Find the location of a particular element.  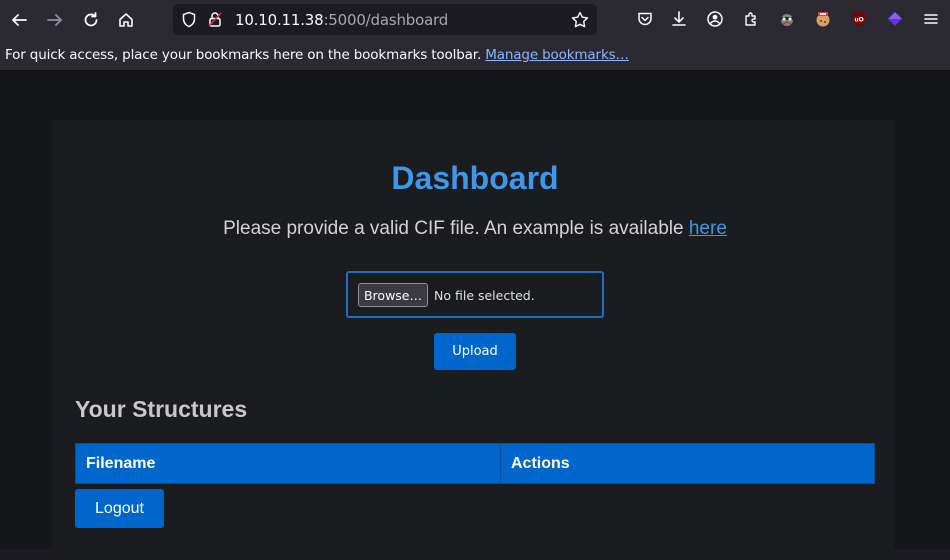

url-text: 10.10.11.38:5000/dashboard is located at coordinates (341, 20).